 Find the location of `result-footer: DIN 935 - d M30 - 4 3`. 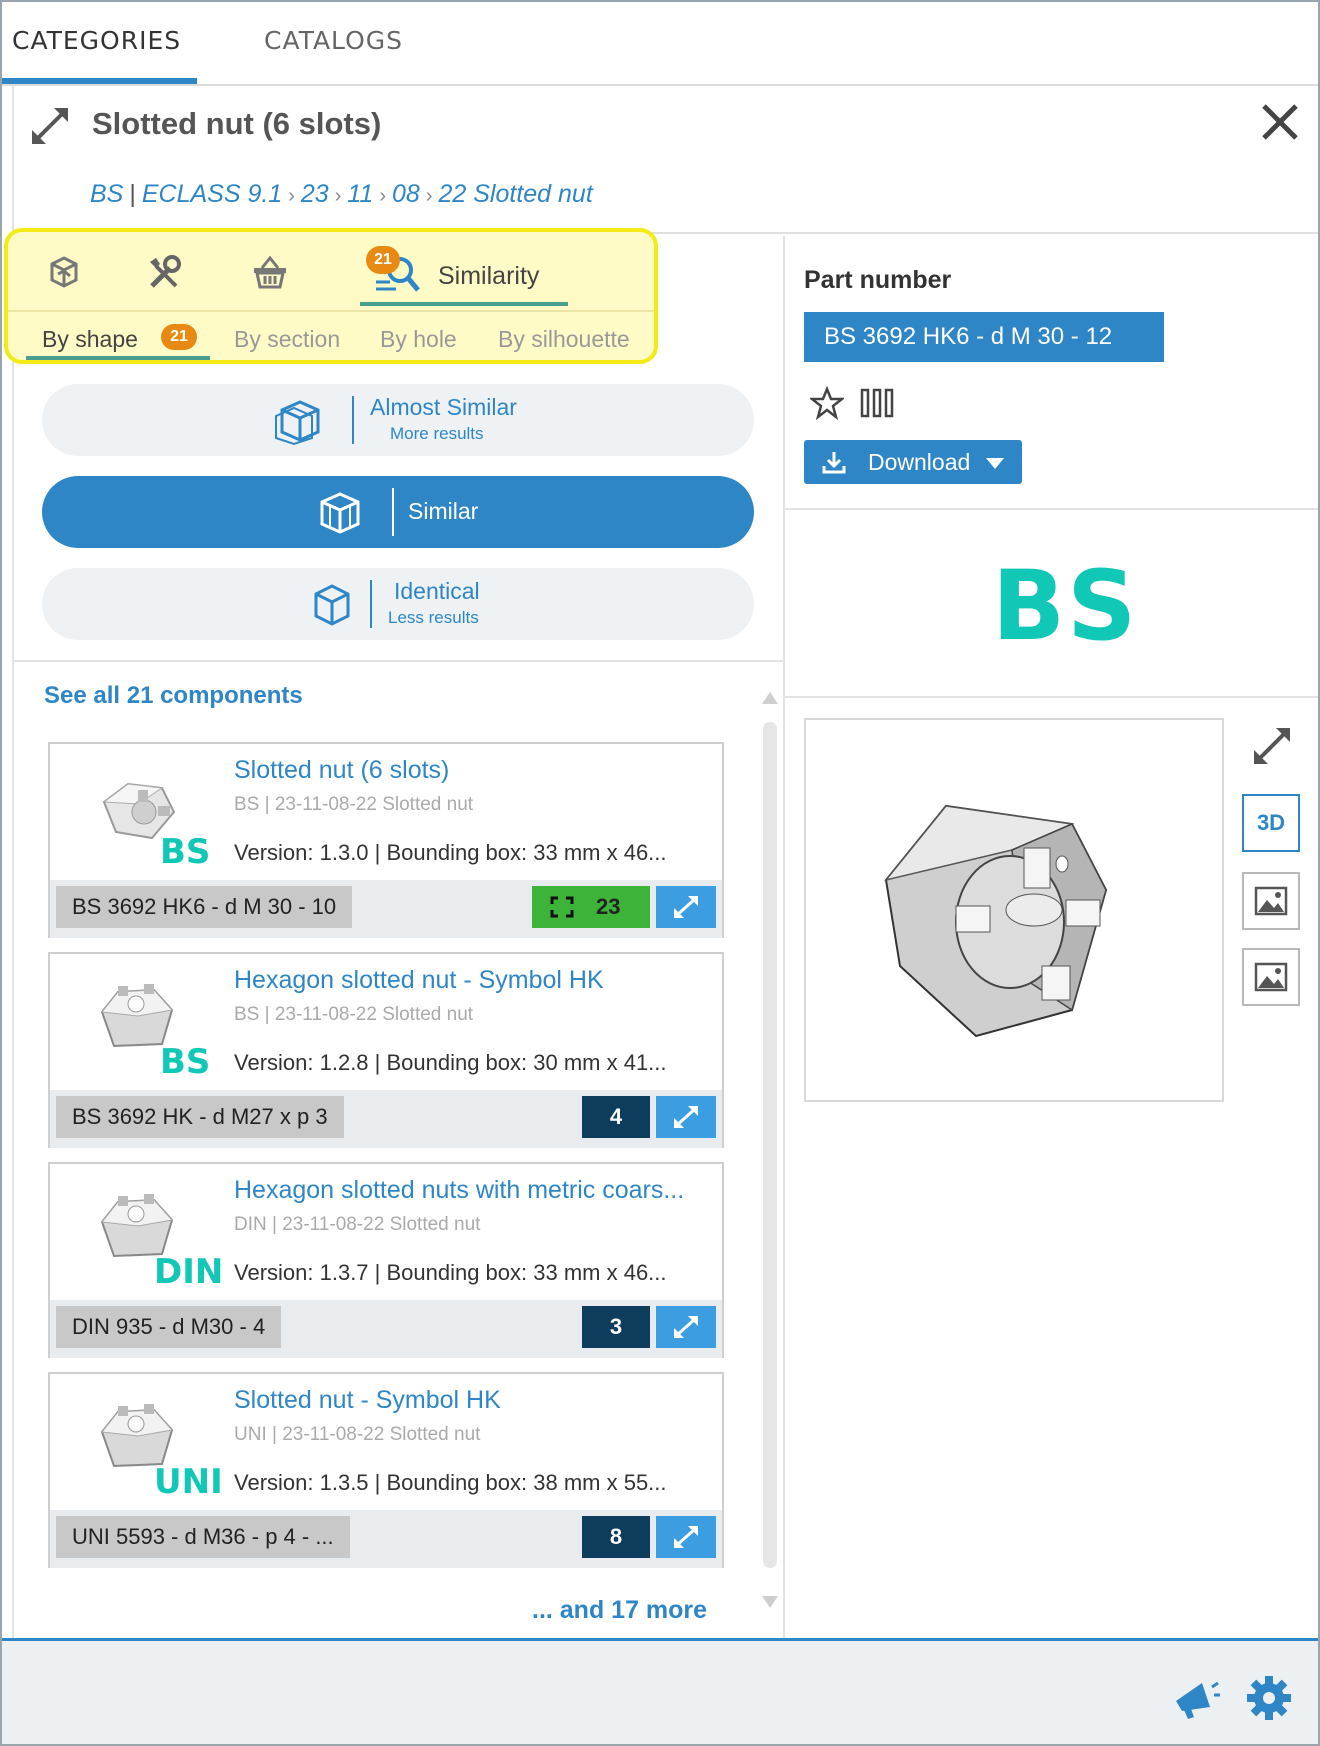

result-footer: DIN 935 - d M30 - 4 3 is located at coordinates (386, 1329).